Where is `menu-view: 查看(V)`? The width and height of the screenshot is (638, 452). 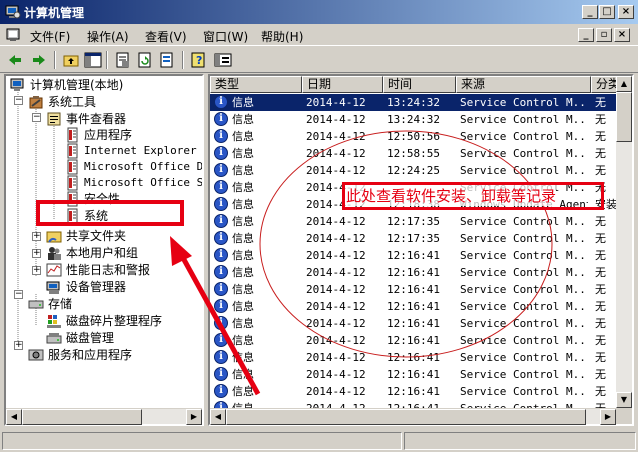
menu-view: 查看(V) is located at coordinates (166, 36).